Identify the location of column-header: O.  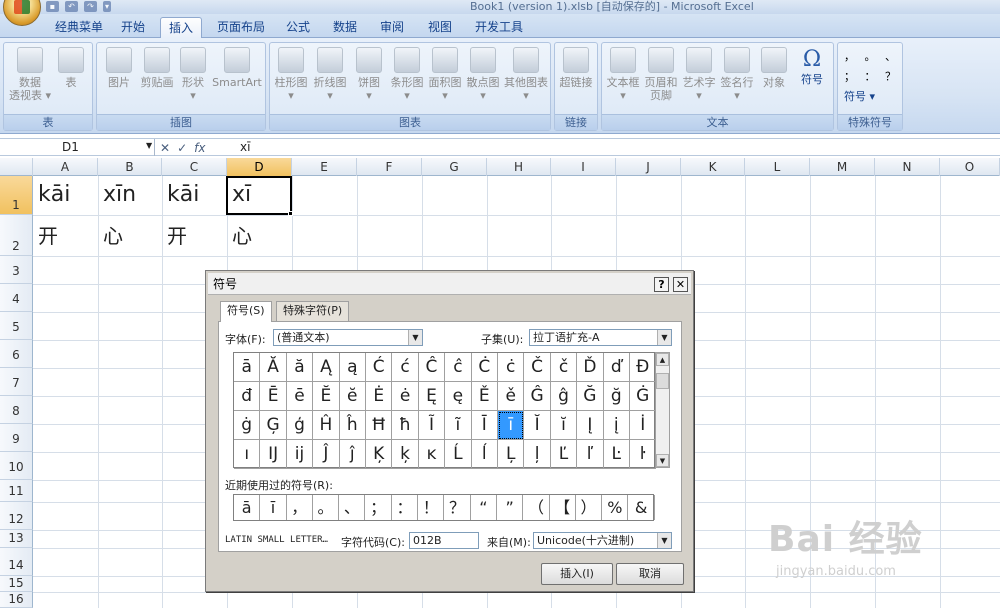
(970, 167).